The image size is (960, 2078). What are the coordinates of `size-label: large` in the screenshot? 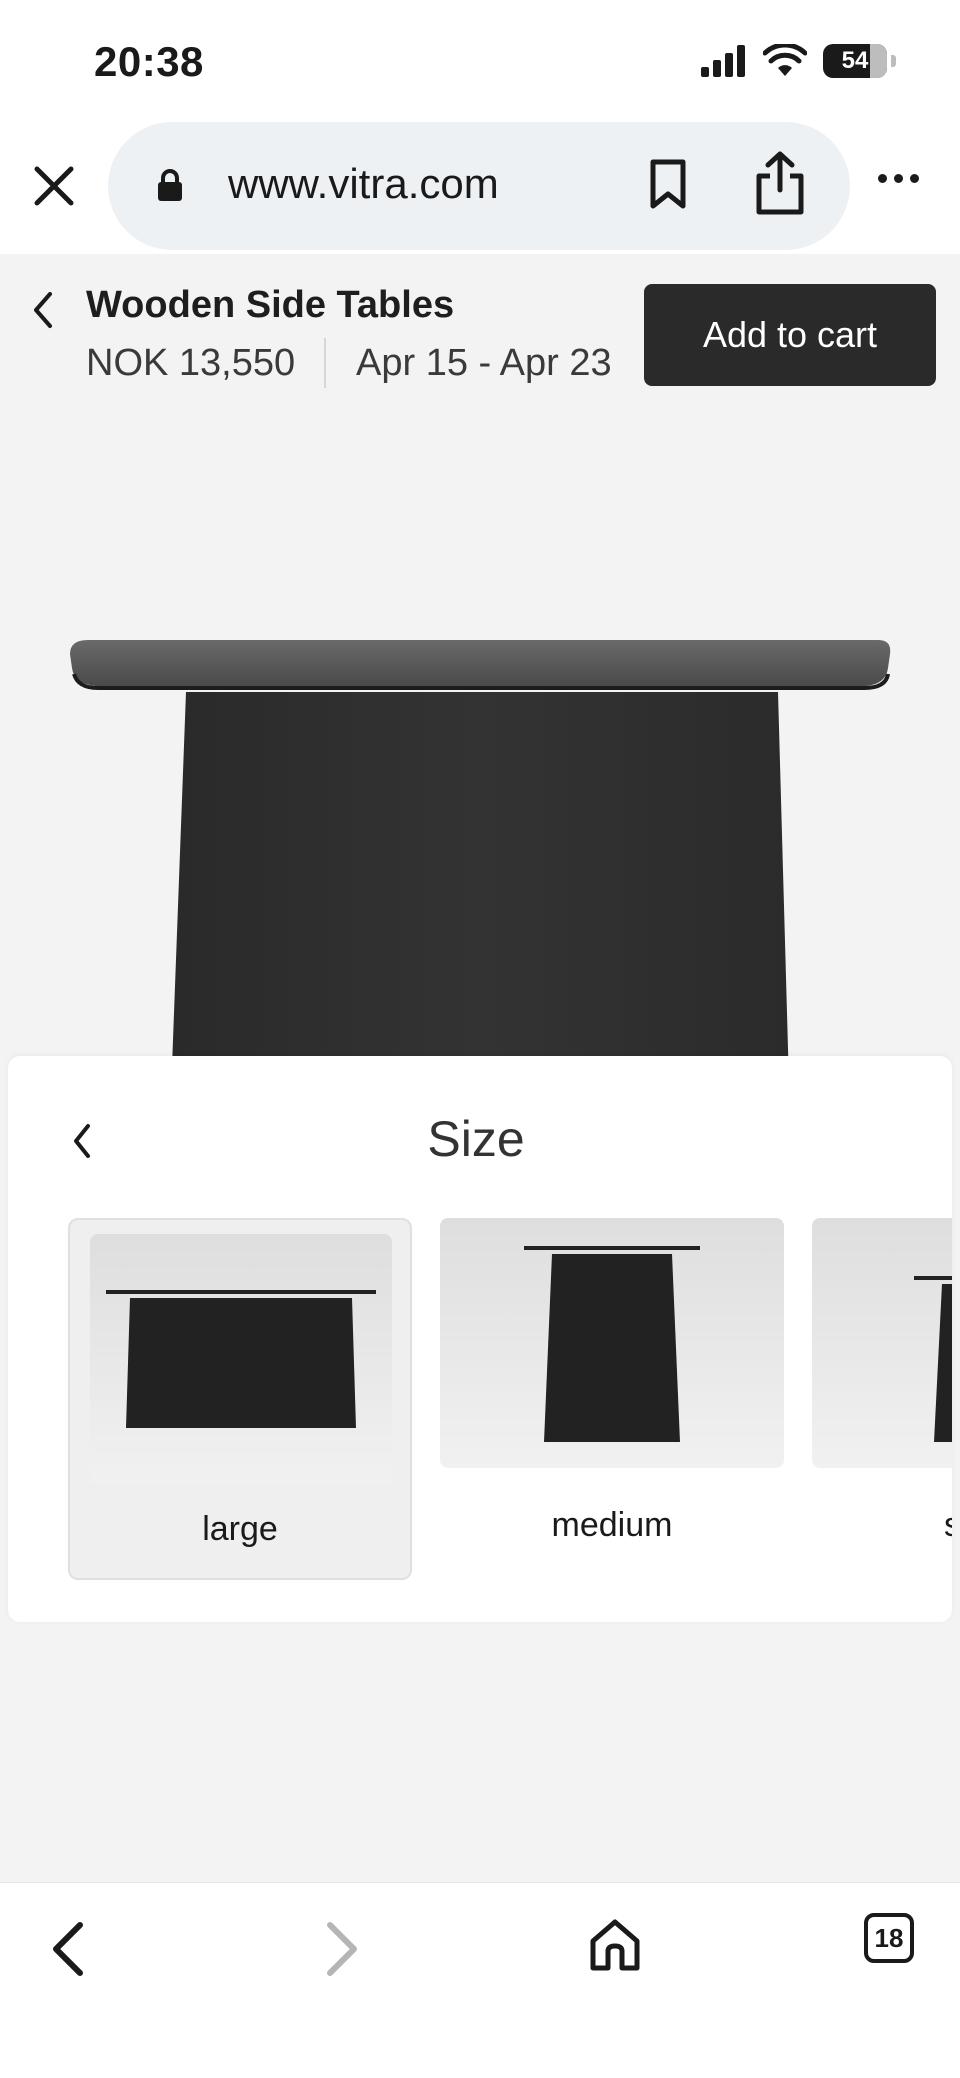 It's located at (240, 1529).